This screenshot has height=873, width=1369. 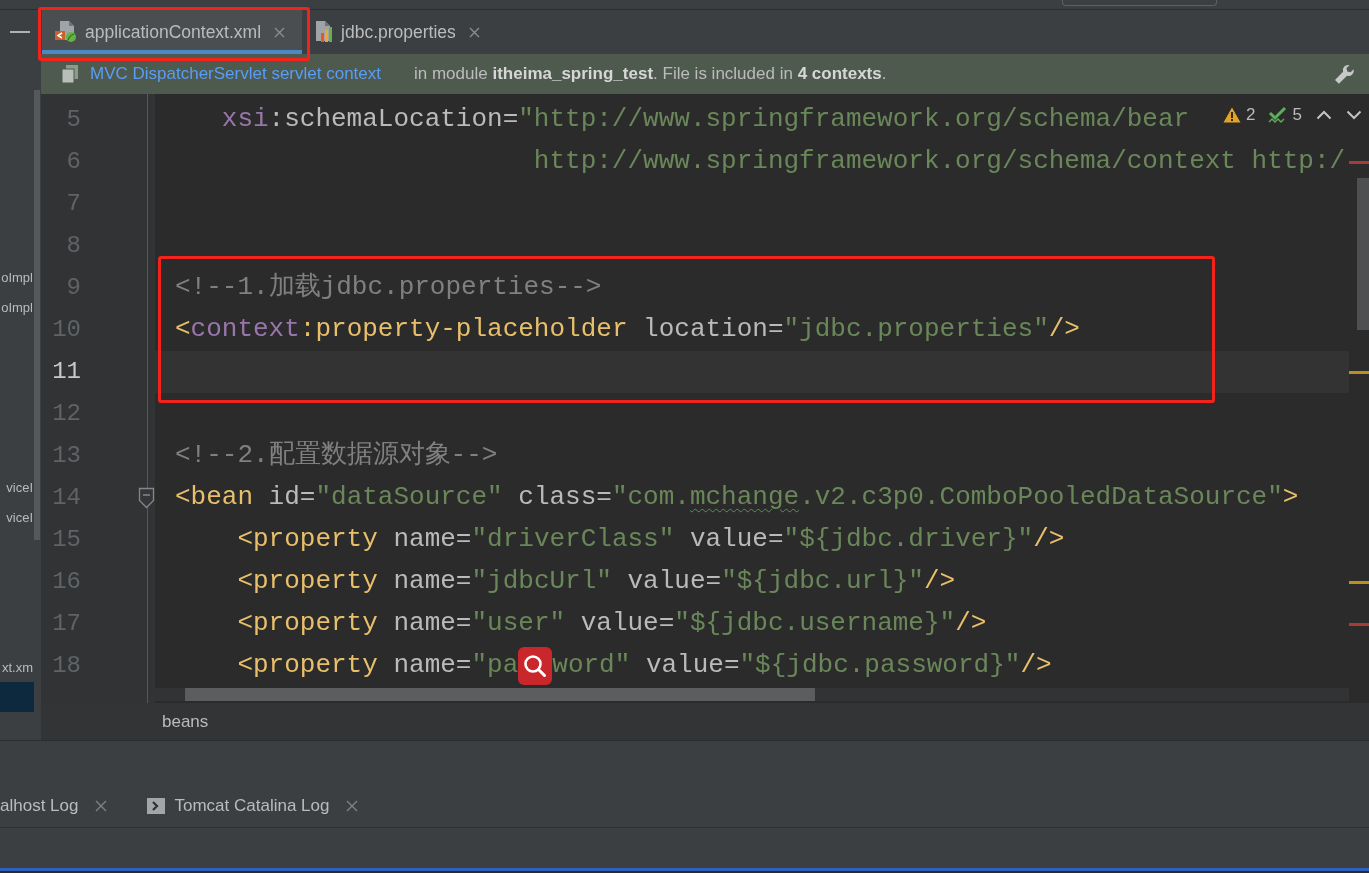 I want to click on code-line: <!--2.配置数据源对象-->, so click(x=336, y=456).